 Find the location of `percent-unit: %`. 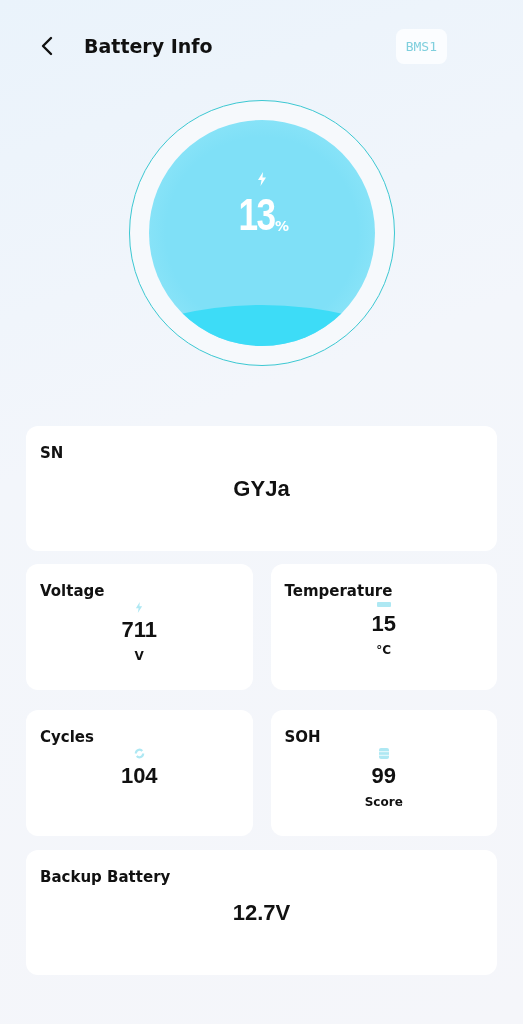

percent-unit: % is located at coordinates (281, 226).